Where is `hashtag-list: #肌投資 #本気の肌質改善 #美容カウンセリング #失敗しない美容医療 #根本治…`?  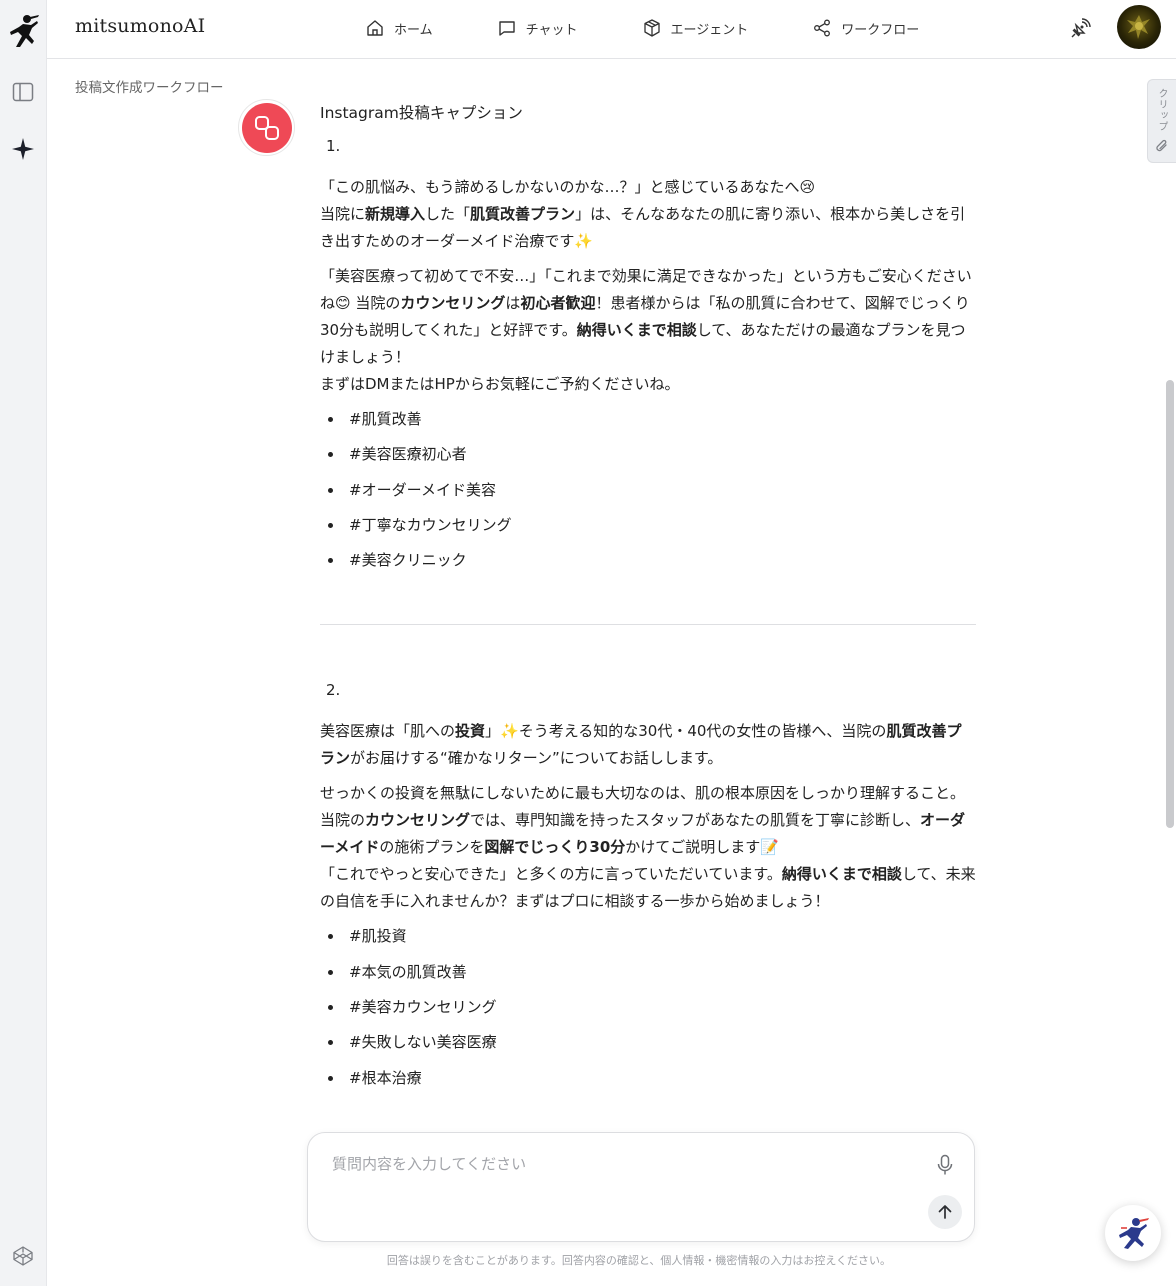
hashtag-list: #肌投資 #本気の肌質改善 #美容カウンセリング #失敗しない美容医療 #根本治… is located at coordinates (648, 1011).